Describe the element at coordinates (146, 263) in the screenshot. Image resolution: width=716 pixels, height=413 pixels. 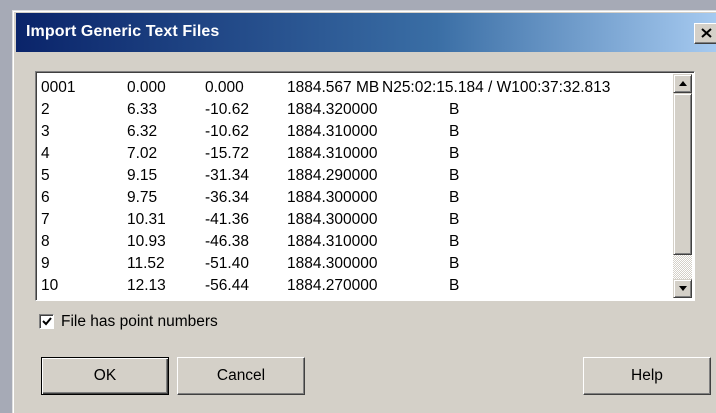
I see `list-cell: 11.52` at that location.